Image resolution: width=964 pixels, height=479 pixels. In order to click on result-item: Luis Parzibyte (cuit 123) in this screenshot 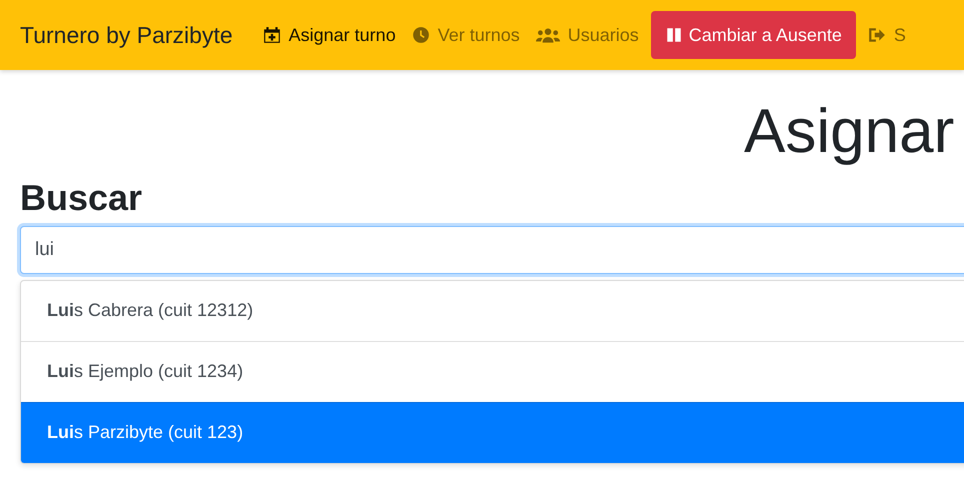, I will do `click(492, 432)`.